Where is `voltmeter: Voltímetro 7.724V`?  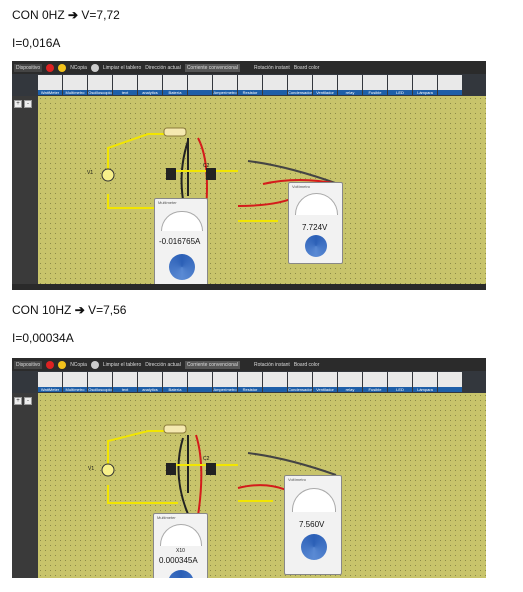
voltmeter: Voltímetro 7.724V is located at coordinates (315, 223).